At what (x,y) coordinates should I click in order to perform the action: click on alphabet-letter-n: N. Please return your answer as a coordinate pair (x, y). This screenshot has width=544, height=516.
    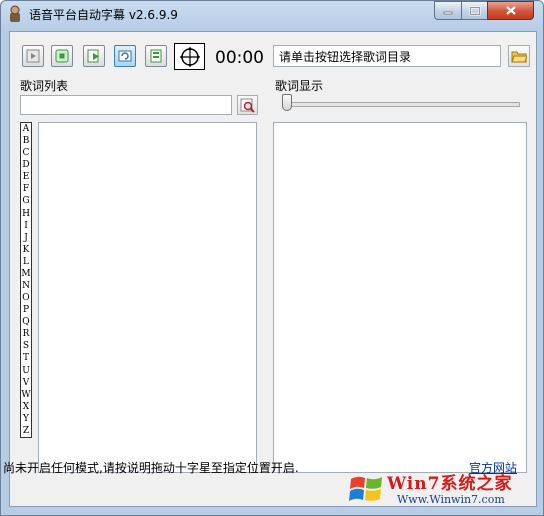
    Looking at the image, I should click on (26, 286).